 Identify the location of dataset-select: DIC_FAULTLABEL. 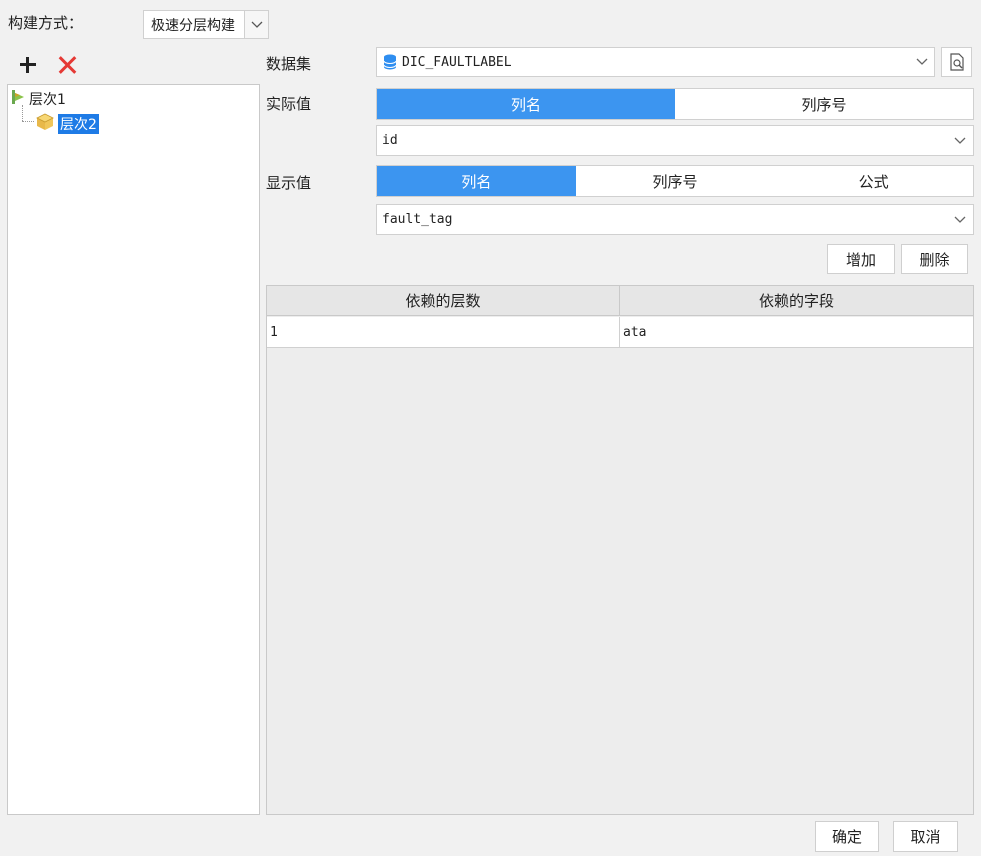
(655, 62).